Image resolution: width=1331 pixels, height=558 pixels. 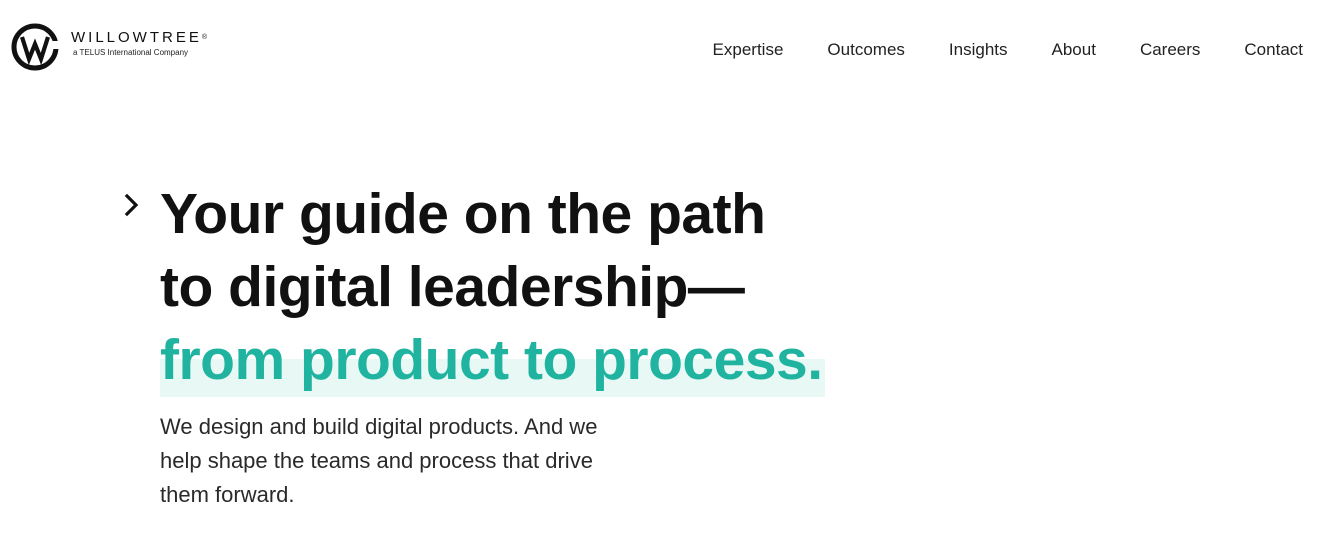 I want to click on hero-title-line-2: to digital leadership—, so click(x=452, y=287).